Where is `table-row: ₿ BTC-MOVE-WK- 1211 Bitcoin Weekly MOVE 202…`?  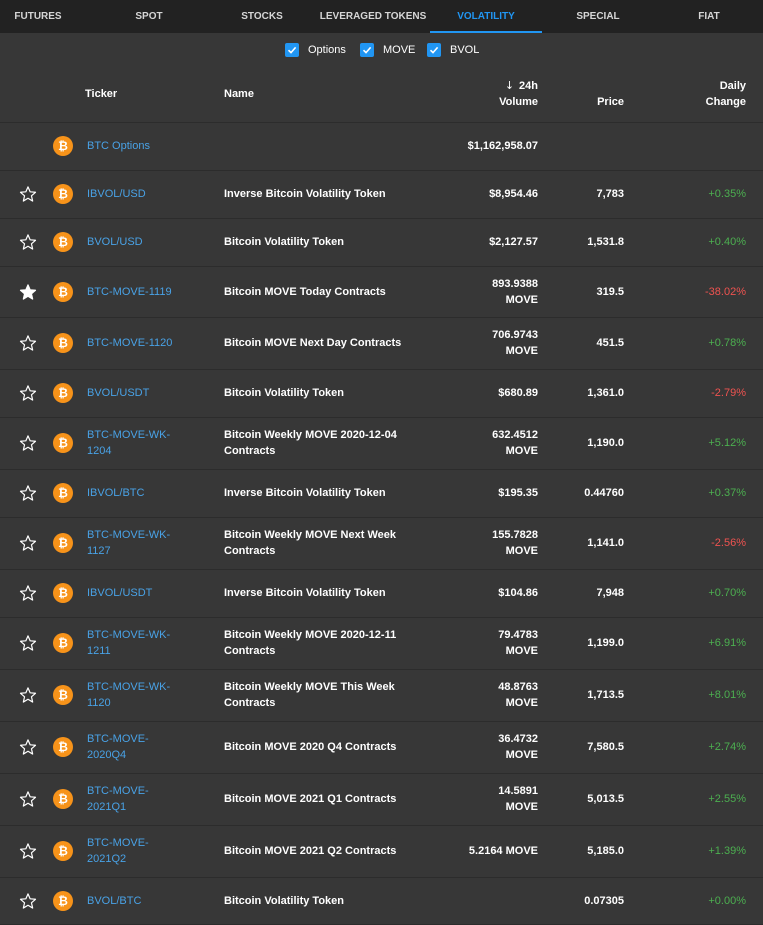 table-row: ₿ BTC-MOVE-WK- 1211 Bitcoin Weekly MOVE 202… is located at coordinates (381, 644).